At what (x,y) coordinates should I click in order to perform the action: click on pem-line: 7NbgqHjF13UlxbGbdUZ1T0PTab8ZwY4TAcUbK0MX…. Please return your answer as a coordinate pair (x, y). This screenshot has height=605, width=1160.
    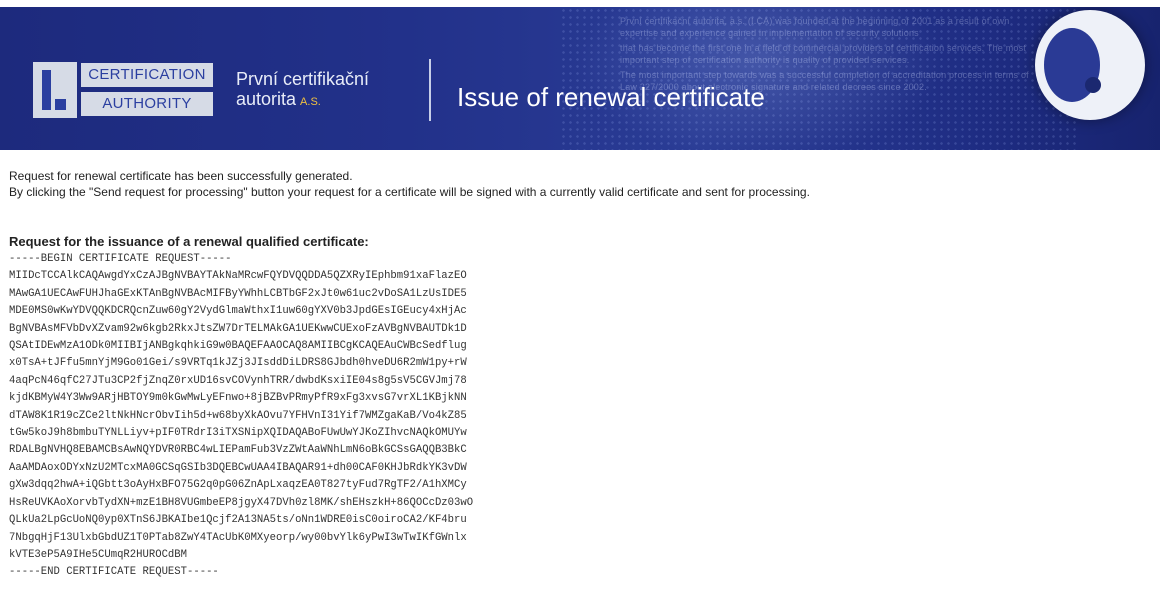
    Looking at the image, I should click on (238, 537).